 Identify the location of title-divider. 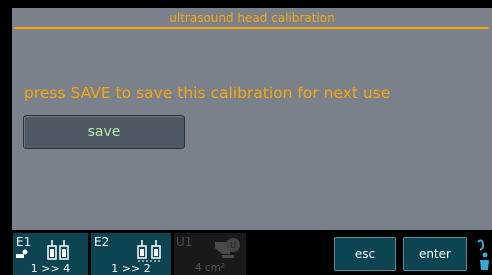
(251, 28).